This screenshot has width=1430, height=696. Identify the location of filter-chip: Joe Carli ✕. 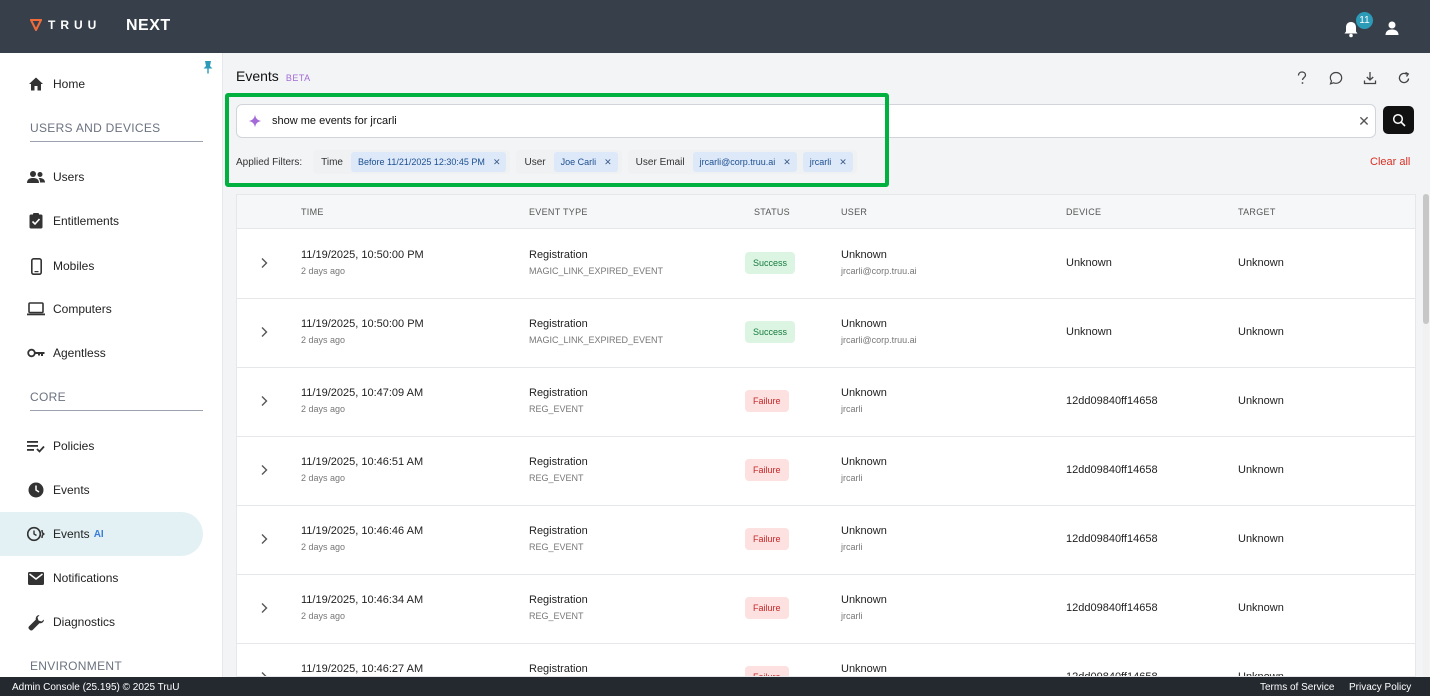
(585, 162).